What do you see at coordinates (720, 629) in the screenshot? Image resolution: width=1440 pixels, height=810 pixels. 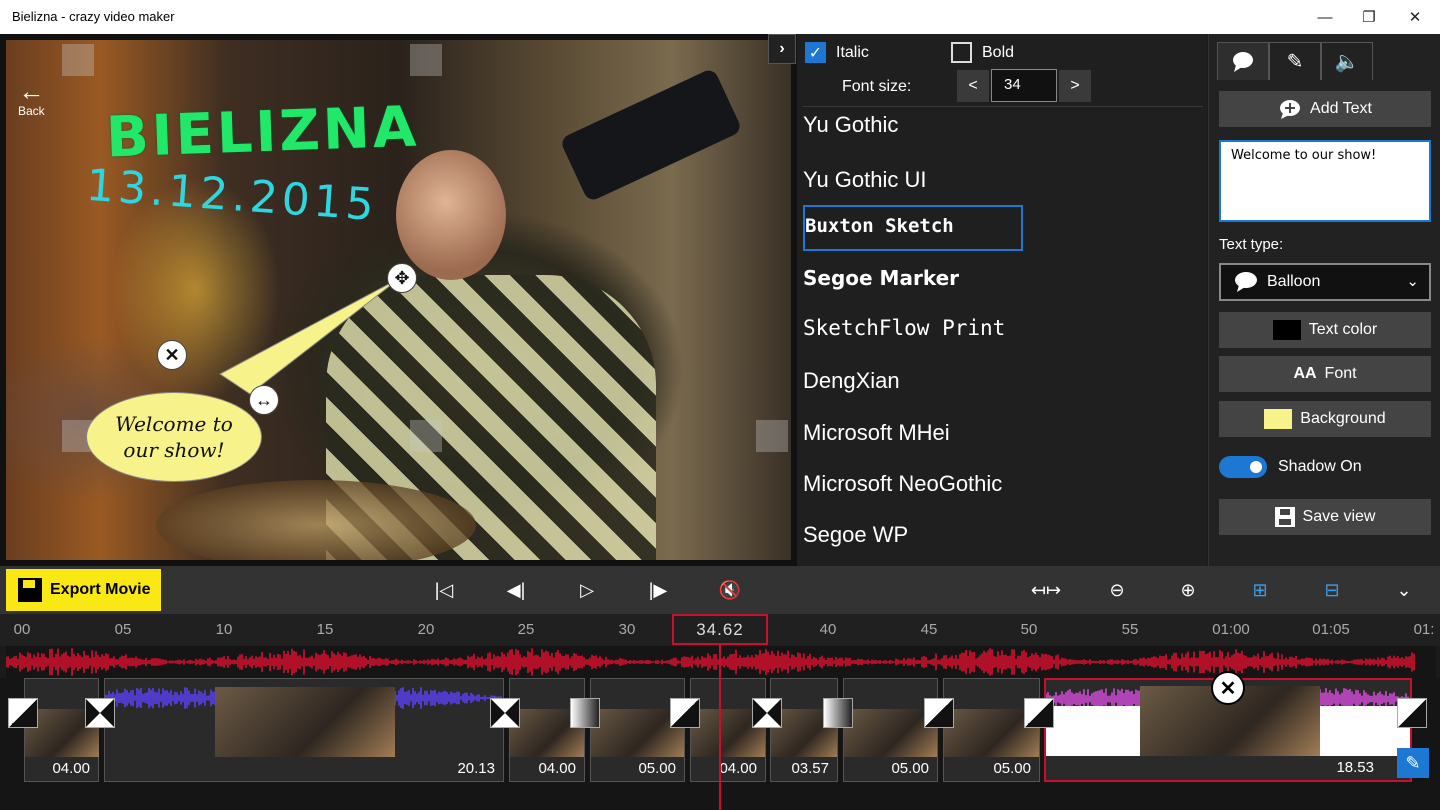 I see `playhead-time: 34.62` at bounding box center [720, 629].